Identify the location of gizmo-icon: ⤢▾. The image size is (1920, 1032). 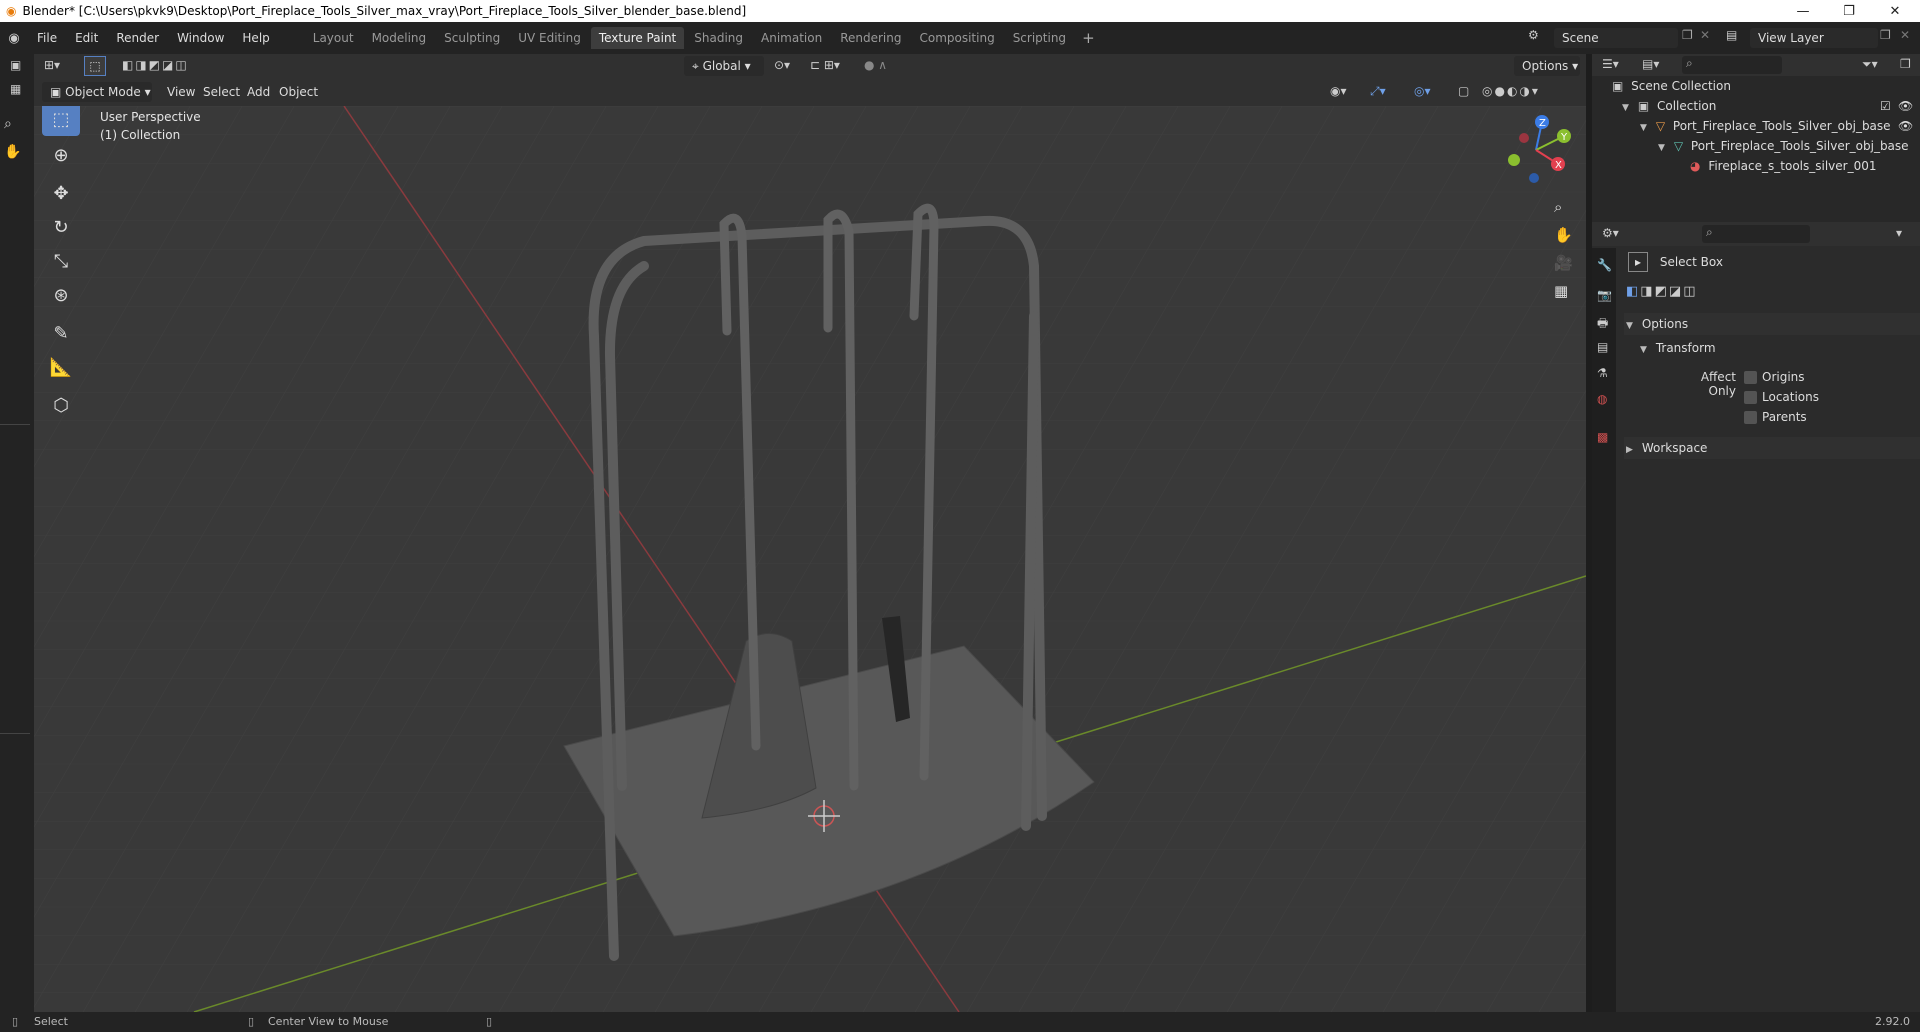
(1378, 91).